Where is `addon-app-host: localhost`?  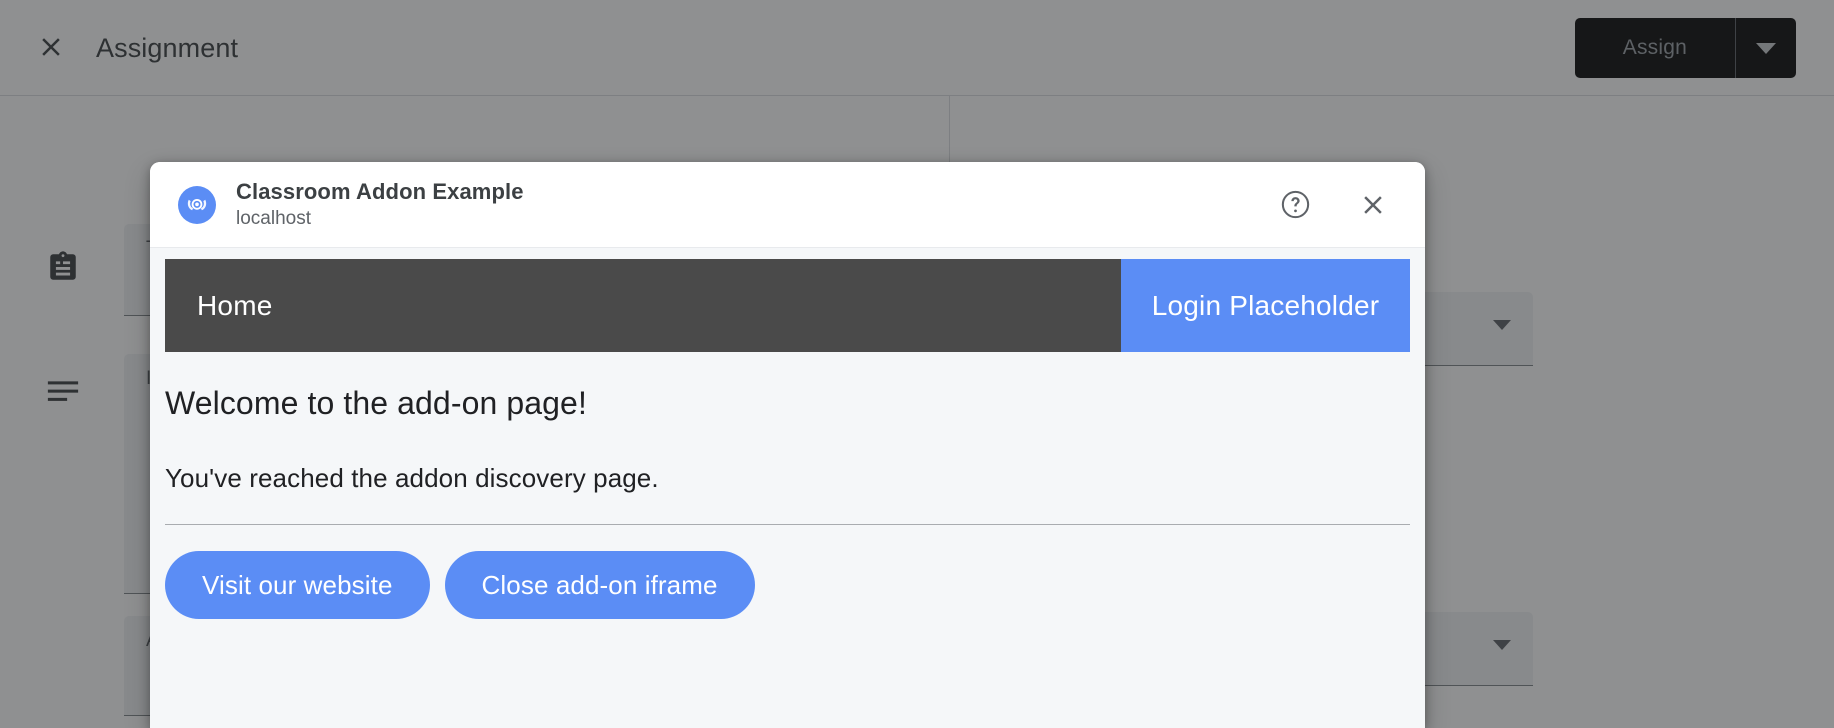
addon-app-host: localhost is located at coordinates (273, 218).